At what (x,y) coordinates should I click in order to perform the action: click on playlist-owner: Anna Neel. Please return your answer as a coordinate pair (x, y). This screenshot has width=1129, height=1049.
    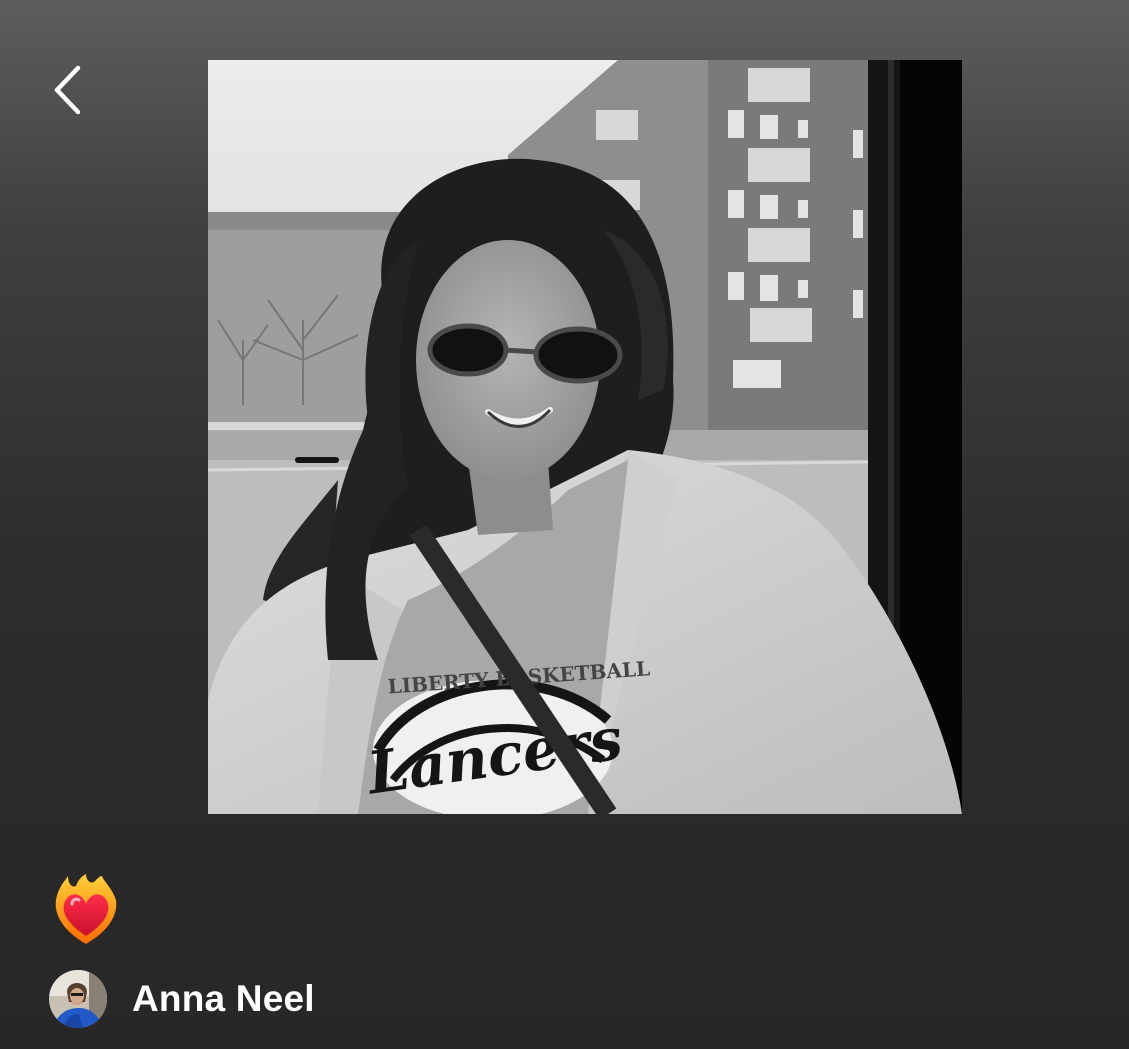
    Looking at the image, I should click on (182, 999).